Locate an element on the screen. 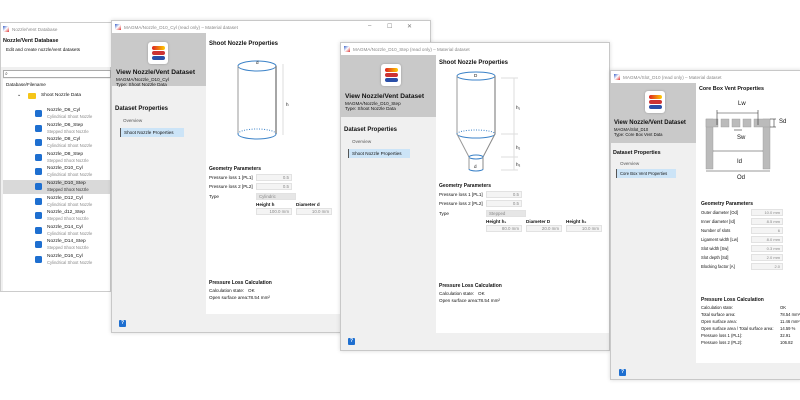  stepped-nozzle-diagram is located at coordinates (487, 121).